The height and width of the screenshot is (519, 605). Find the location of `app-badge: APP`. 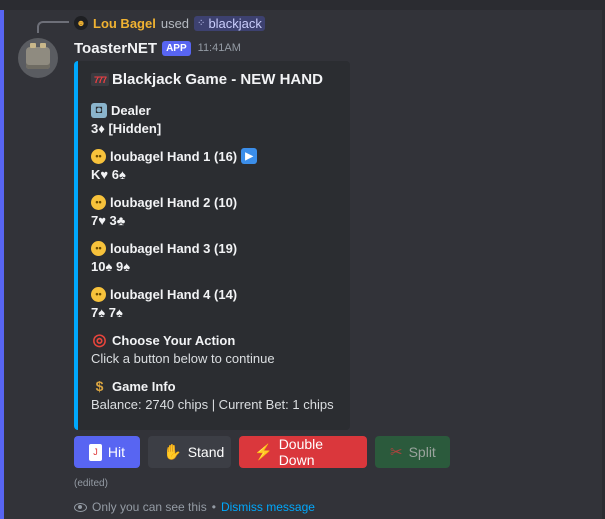

app-badge: APP is located at coordinates (176, 48).